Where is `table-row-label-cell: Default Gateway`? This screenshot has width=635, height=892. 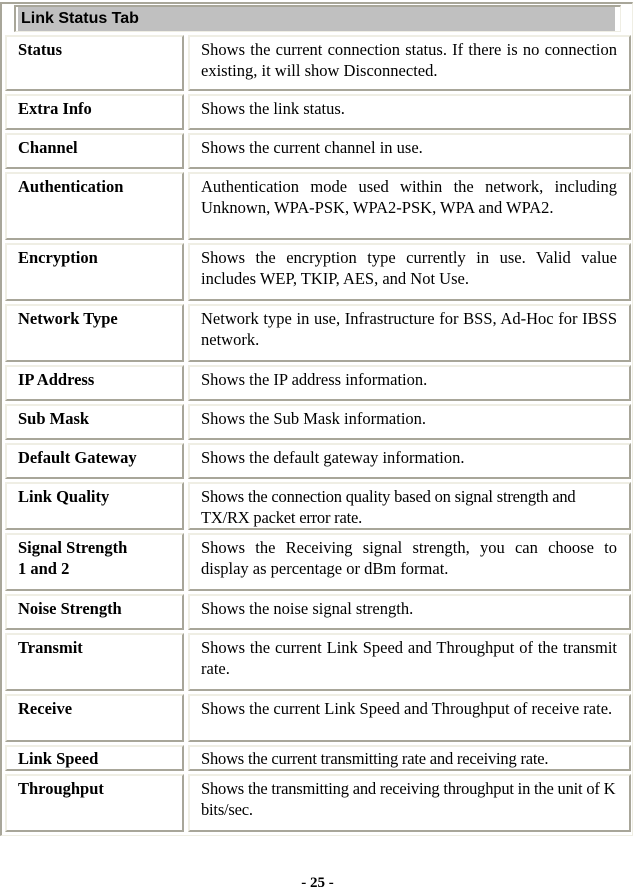
table-row-label-cell: Default Gateway is located at coordinates (94, 461).